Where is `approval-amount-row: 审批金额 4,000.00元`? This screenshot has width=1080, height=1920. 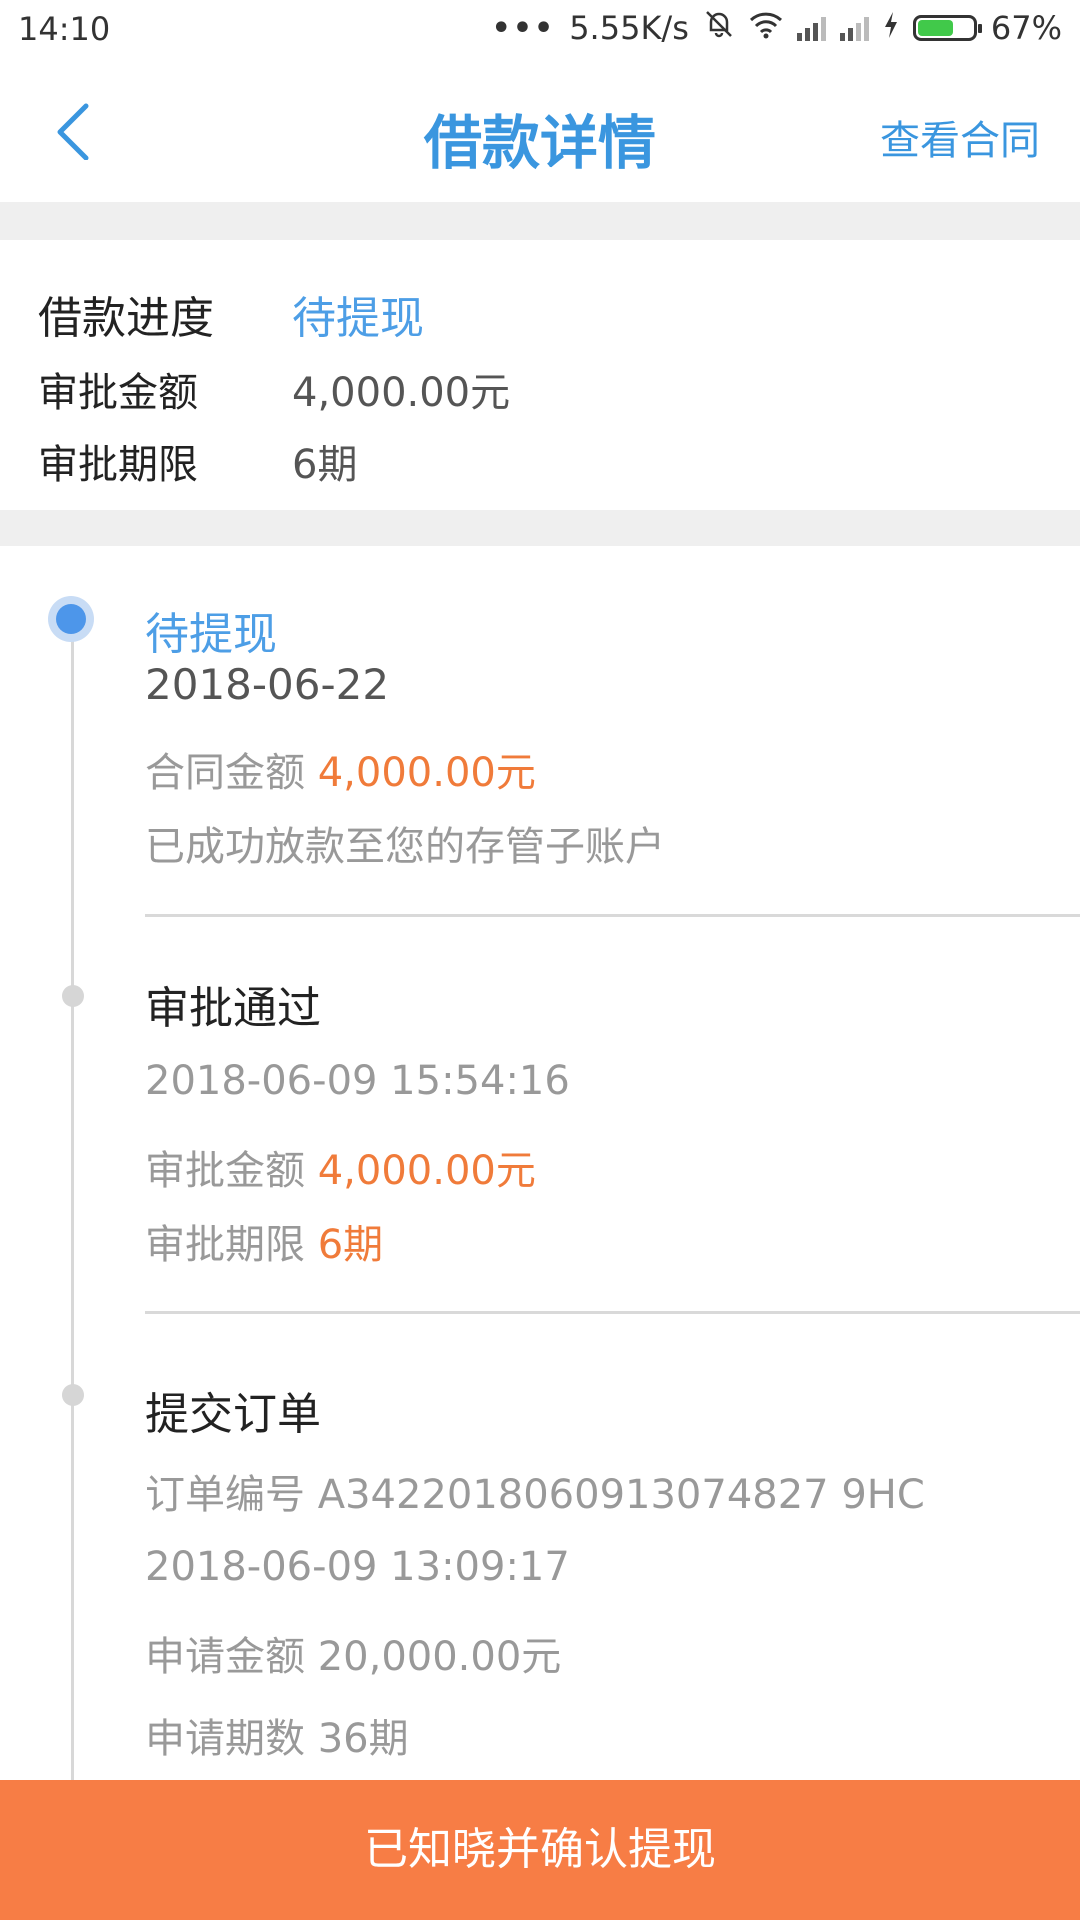 approval-amount-row: 审批金额 4,000.00元 is located at coordinates (340, 1167).